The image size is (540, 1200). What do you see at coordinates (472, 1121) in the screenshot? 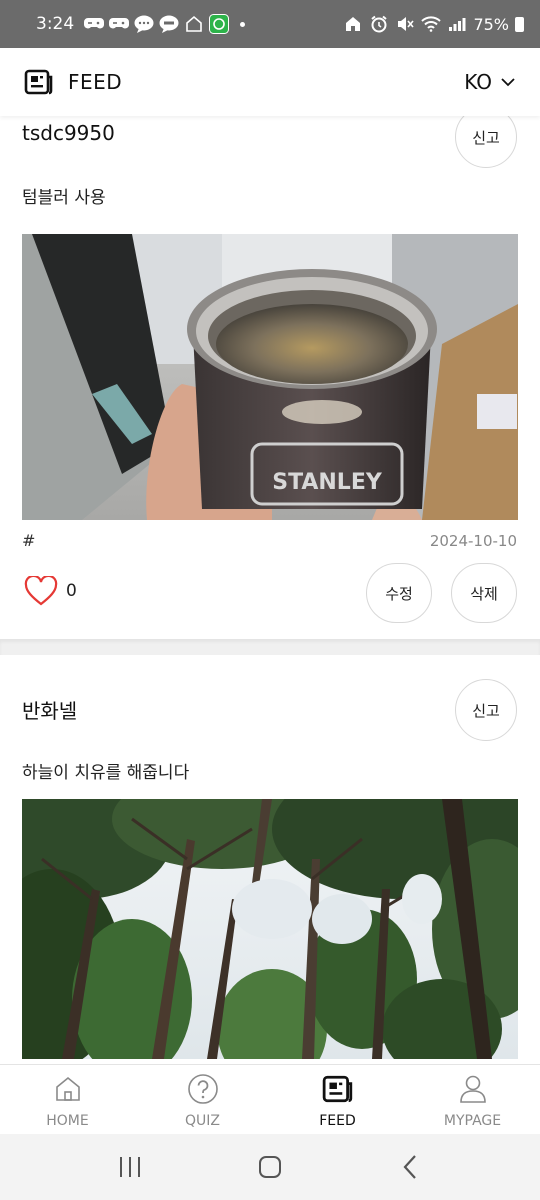
I see `nav-label-mypage: MYPAGE` at bounding box center [472, 1121].